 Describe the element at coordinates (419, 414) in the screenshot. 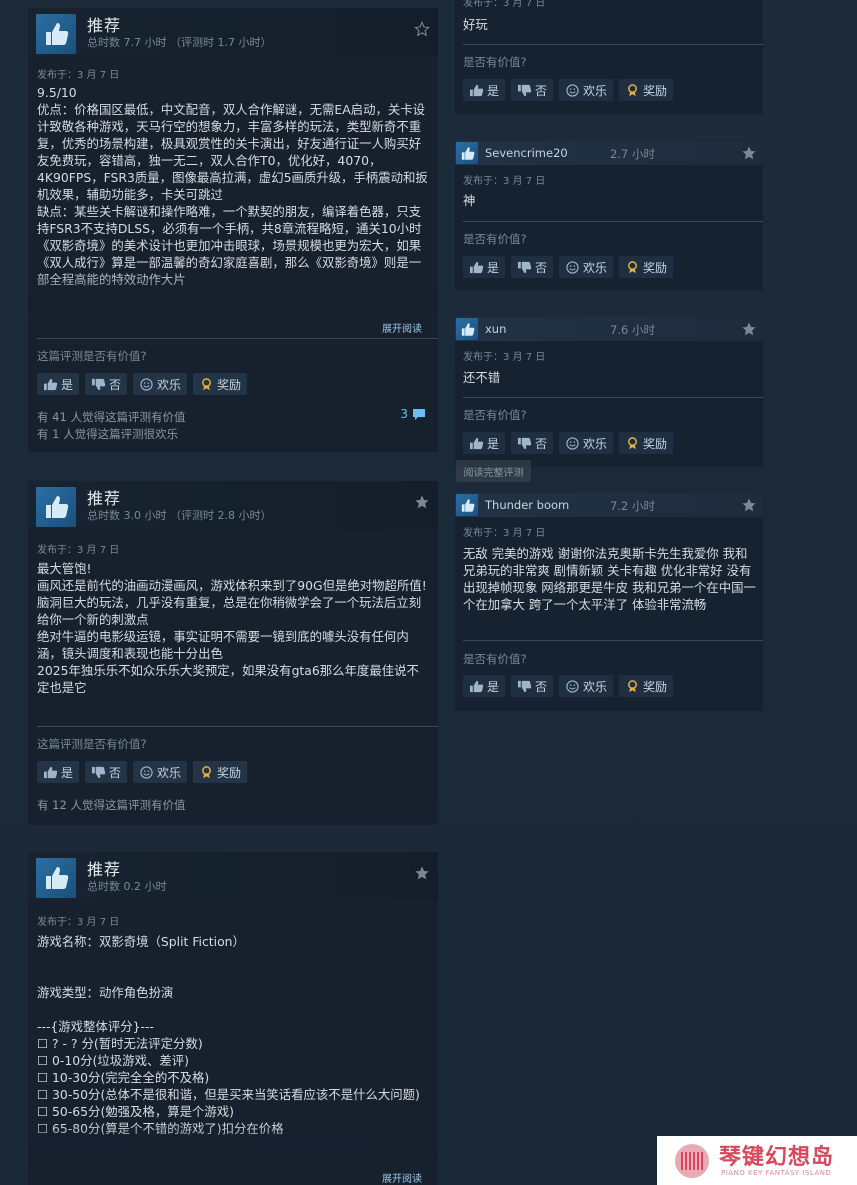

I see `comment-bubble-icon` at that location.